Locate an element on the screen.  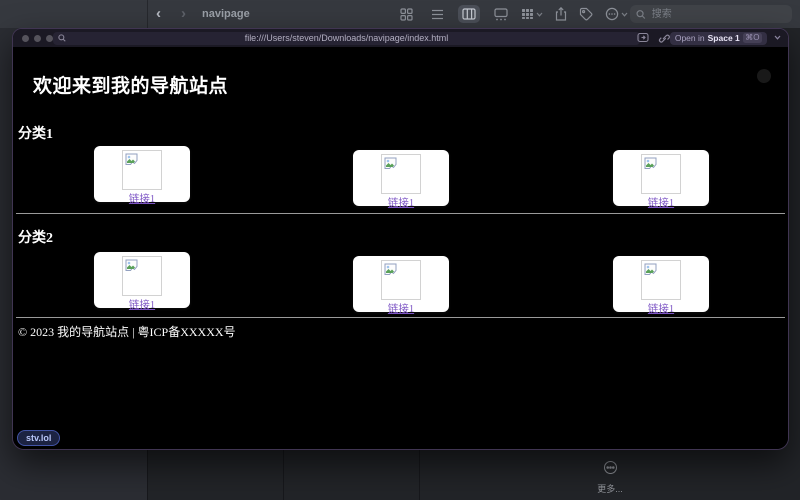
list-icon is located at coordinates (437, 14).